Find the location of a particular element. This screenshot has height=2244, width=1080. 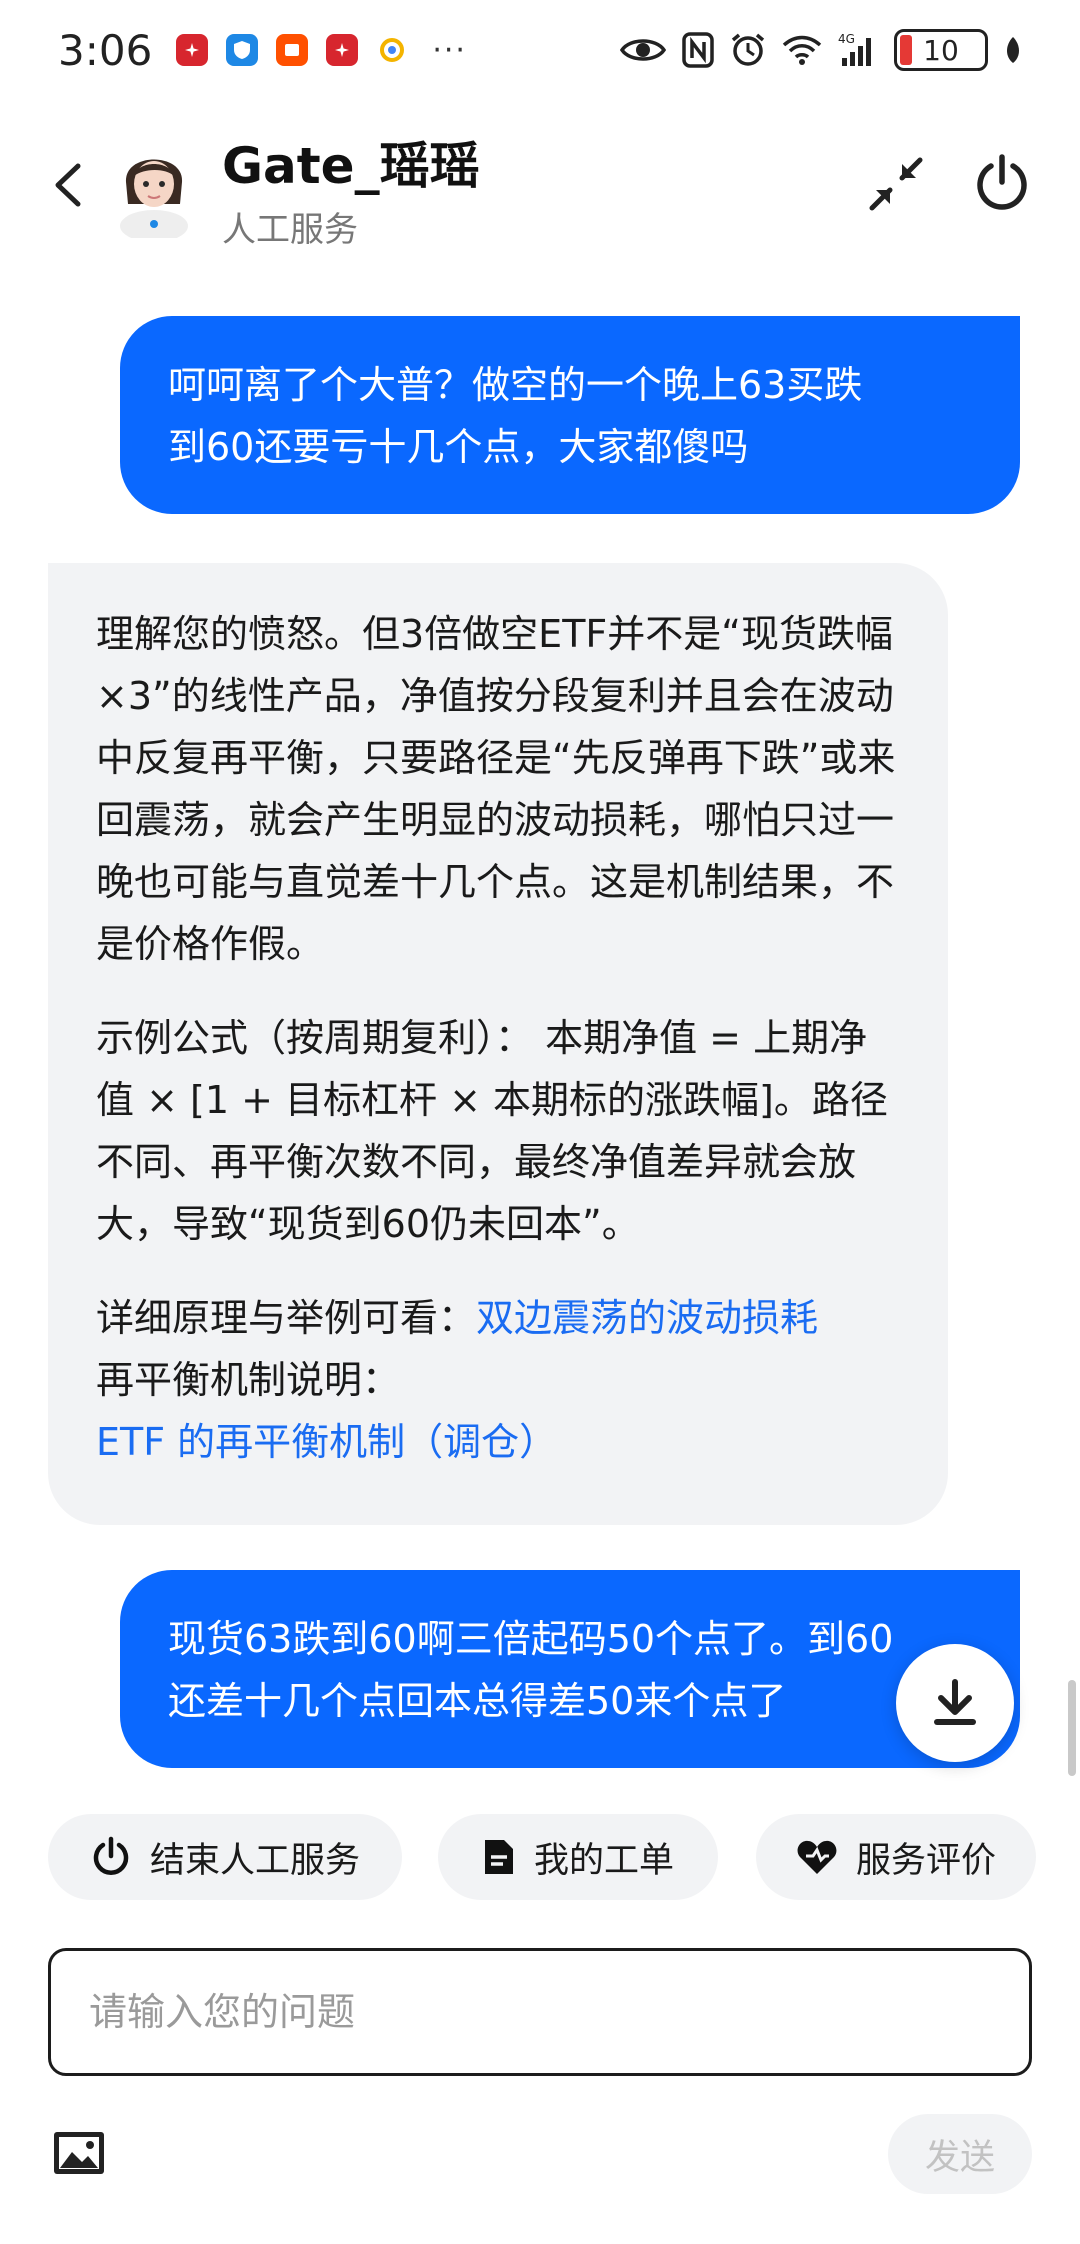

battery-level: 10 is located at coordinates (941, 50).